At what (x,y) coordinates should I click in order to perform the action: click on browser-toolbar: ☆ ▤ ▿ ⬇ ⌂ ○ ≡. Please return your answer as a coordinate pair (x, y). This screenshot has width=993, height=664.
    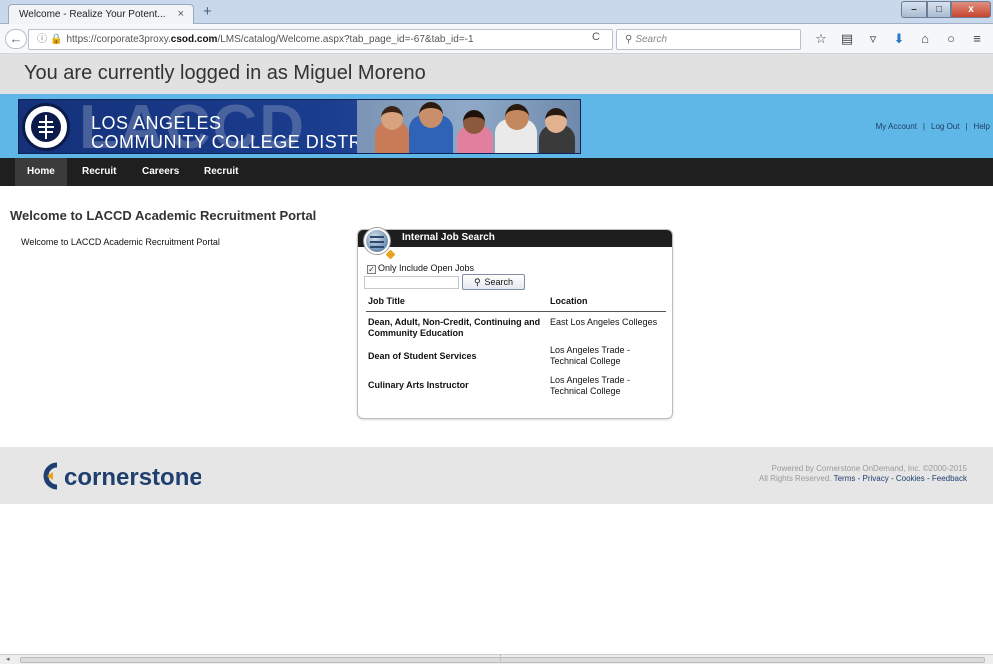
    Looking at the image, I should click on (899, 39).